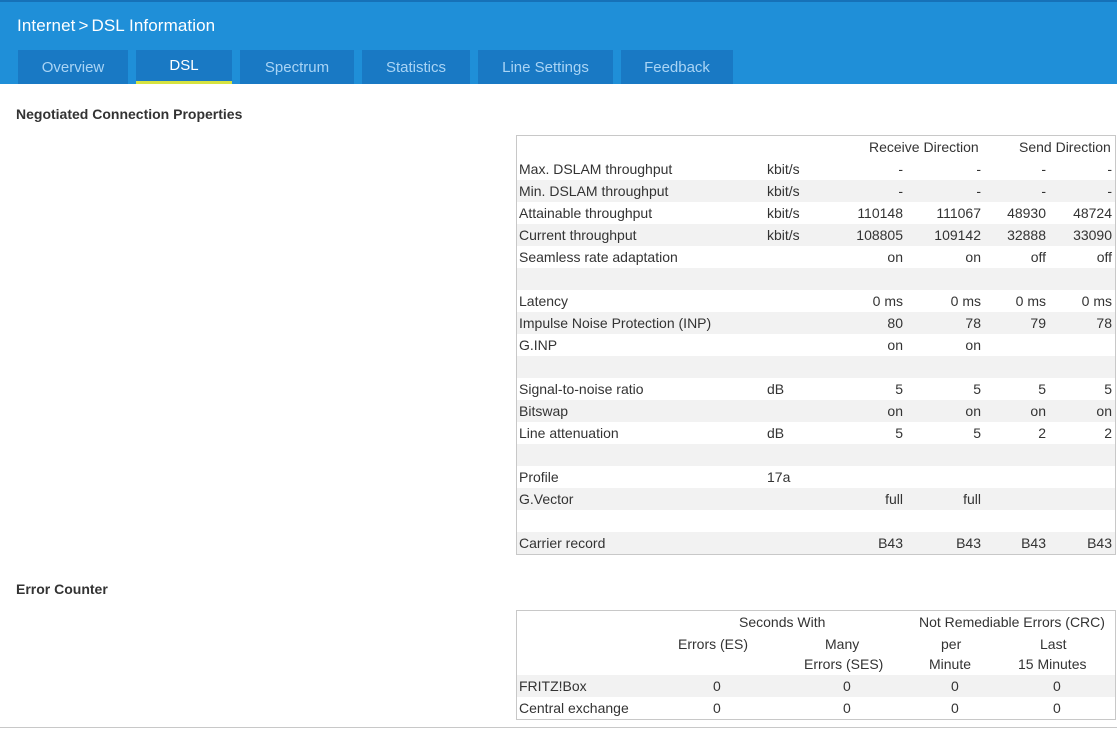 This screenshot has width=1117, height=730. What do you see at coordinates (546, 499) in the screenshot?
I see `row-label: G.Vector` at bounding box center [546, 499].